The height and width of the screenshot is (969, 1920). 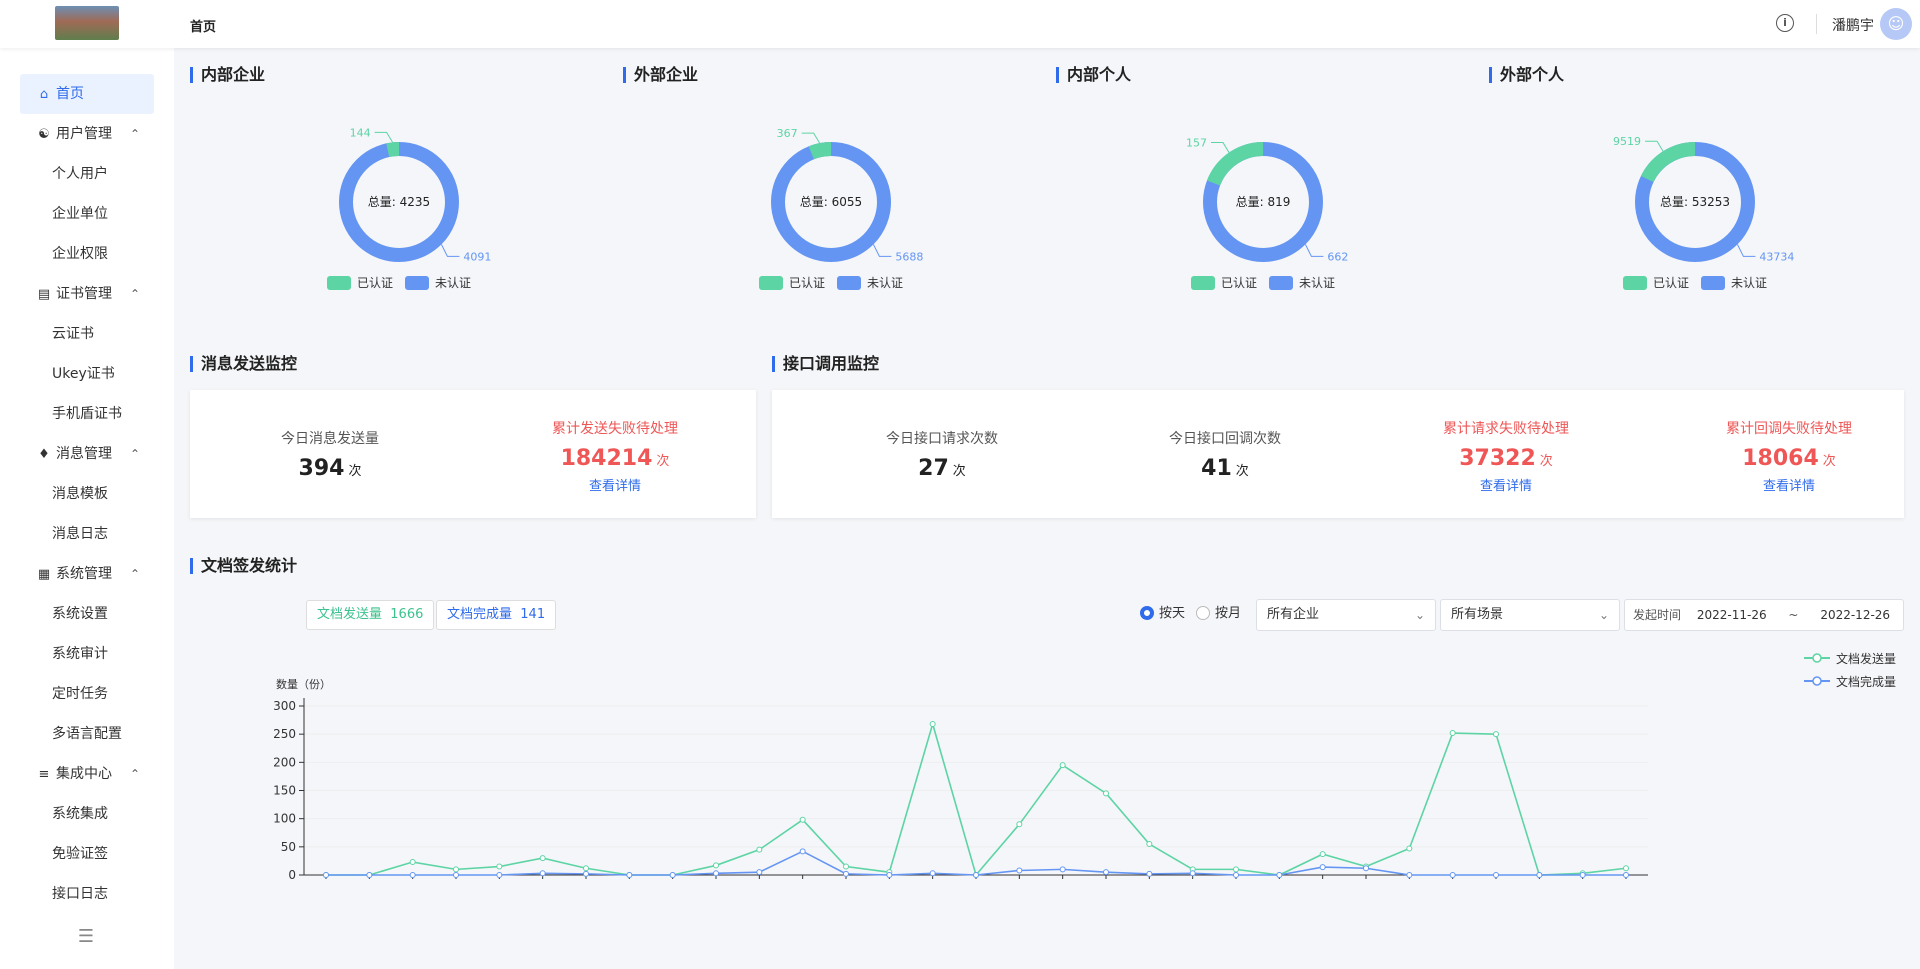 What do you see at coordinates (1162, 614) in the screenshot?
I see `radio-by-day: 按天` at bounding box center [1162, 614].